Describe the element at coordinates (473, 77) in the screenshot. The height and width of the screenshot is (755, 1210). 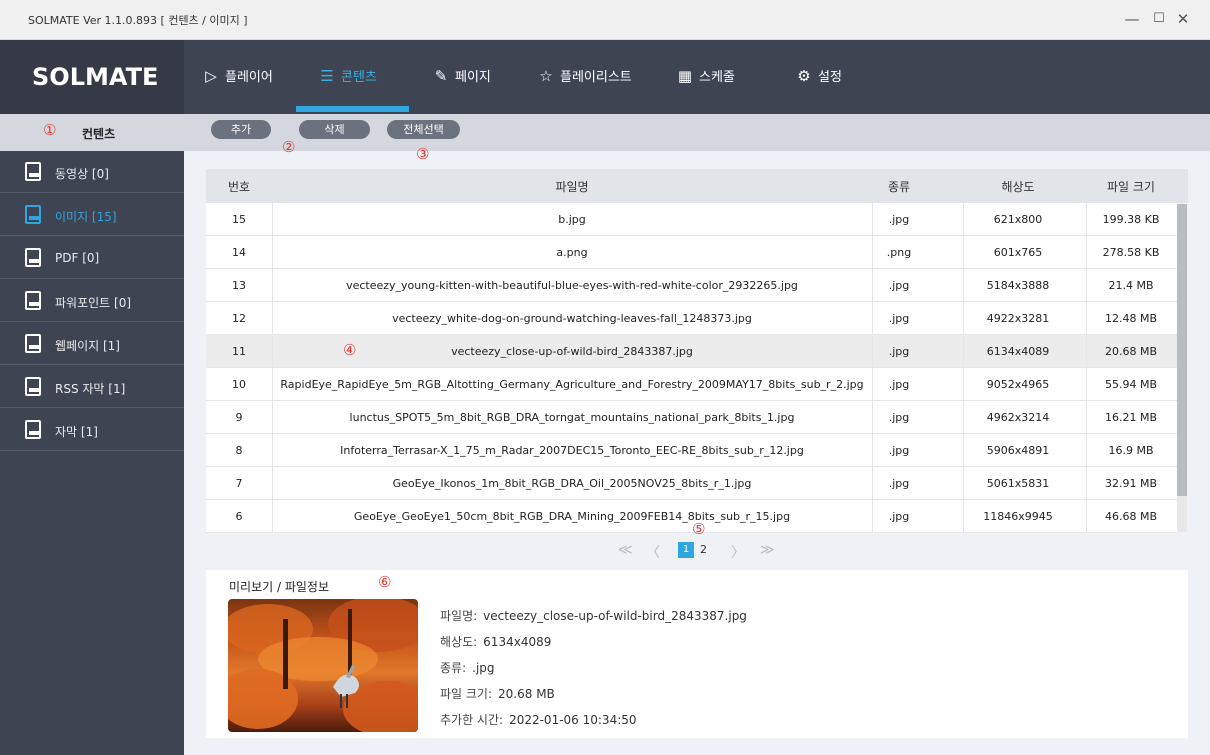
I see `nav-label: 페이지` at that location.